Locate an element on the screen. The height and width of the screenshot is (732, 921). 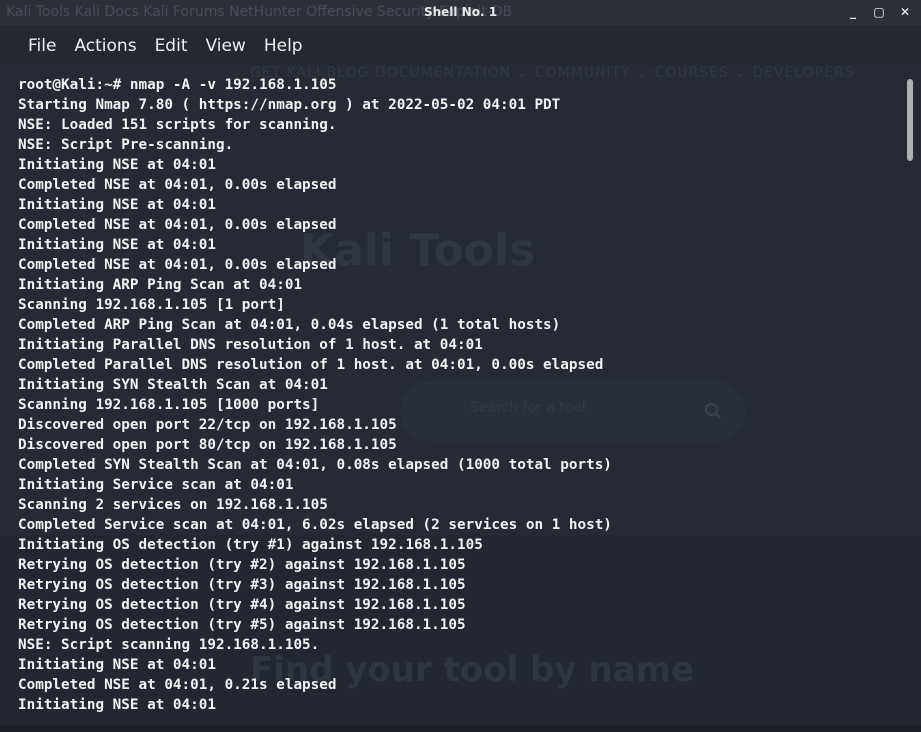
terminal-output-line: Scanning 2 services on 192.168.1.105 is located at coordinates (173, 505).